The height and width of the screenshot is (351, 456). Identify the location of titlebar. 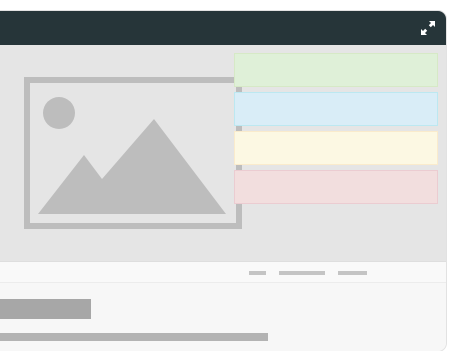
(223, 28).